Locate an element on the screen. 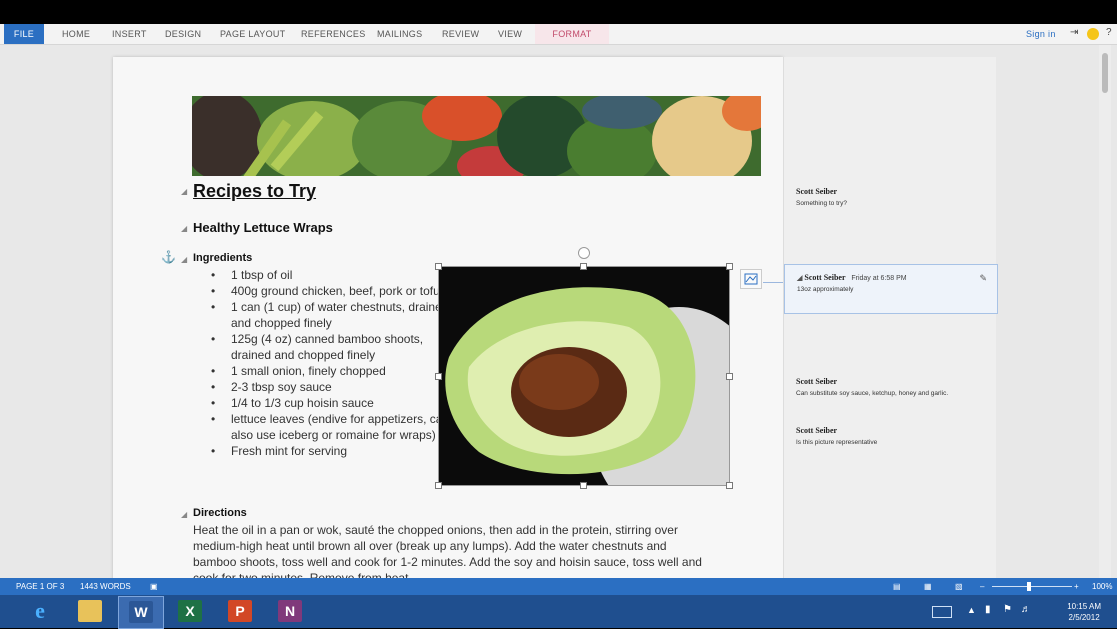  screen-top-border is located at coordinates (558, 12).